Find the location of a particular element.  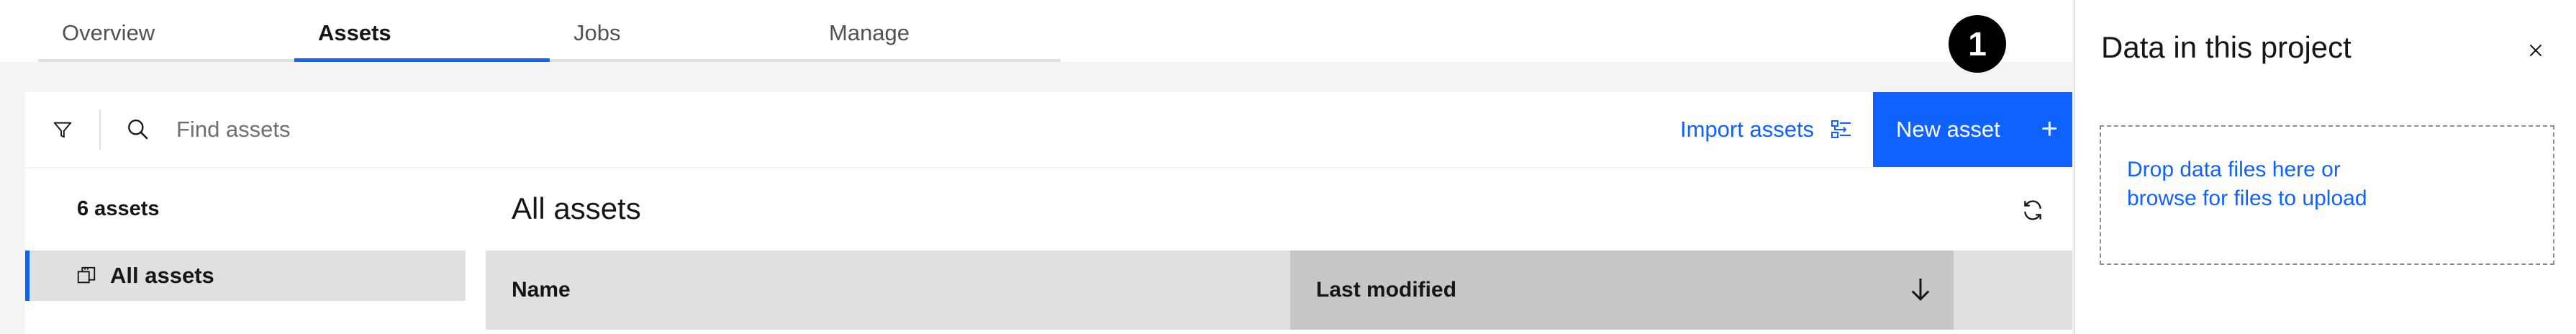

side-panel-title: Data in this project is located at coordinates (2226, 47).